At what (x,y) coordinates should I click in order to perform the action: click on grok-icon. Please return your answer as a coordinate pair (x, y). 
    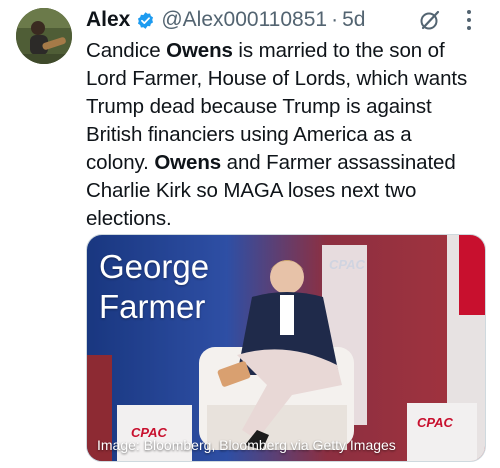
    Looking at the image, I should click on (430, 20).